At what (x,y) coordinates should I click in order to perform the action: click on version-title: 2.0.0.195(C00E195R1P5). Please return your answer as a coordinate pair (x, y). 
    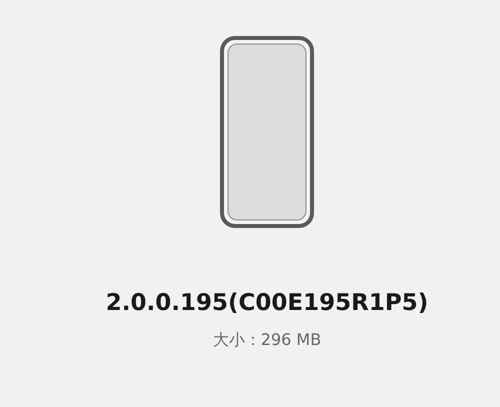
    Looking at the image, I should click on (267, 303).